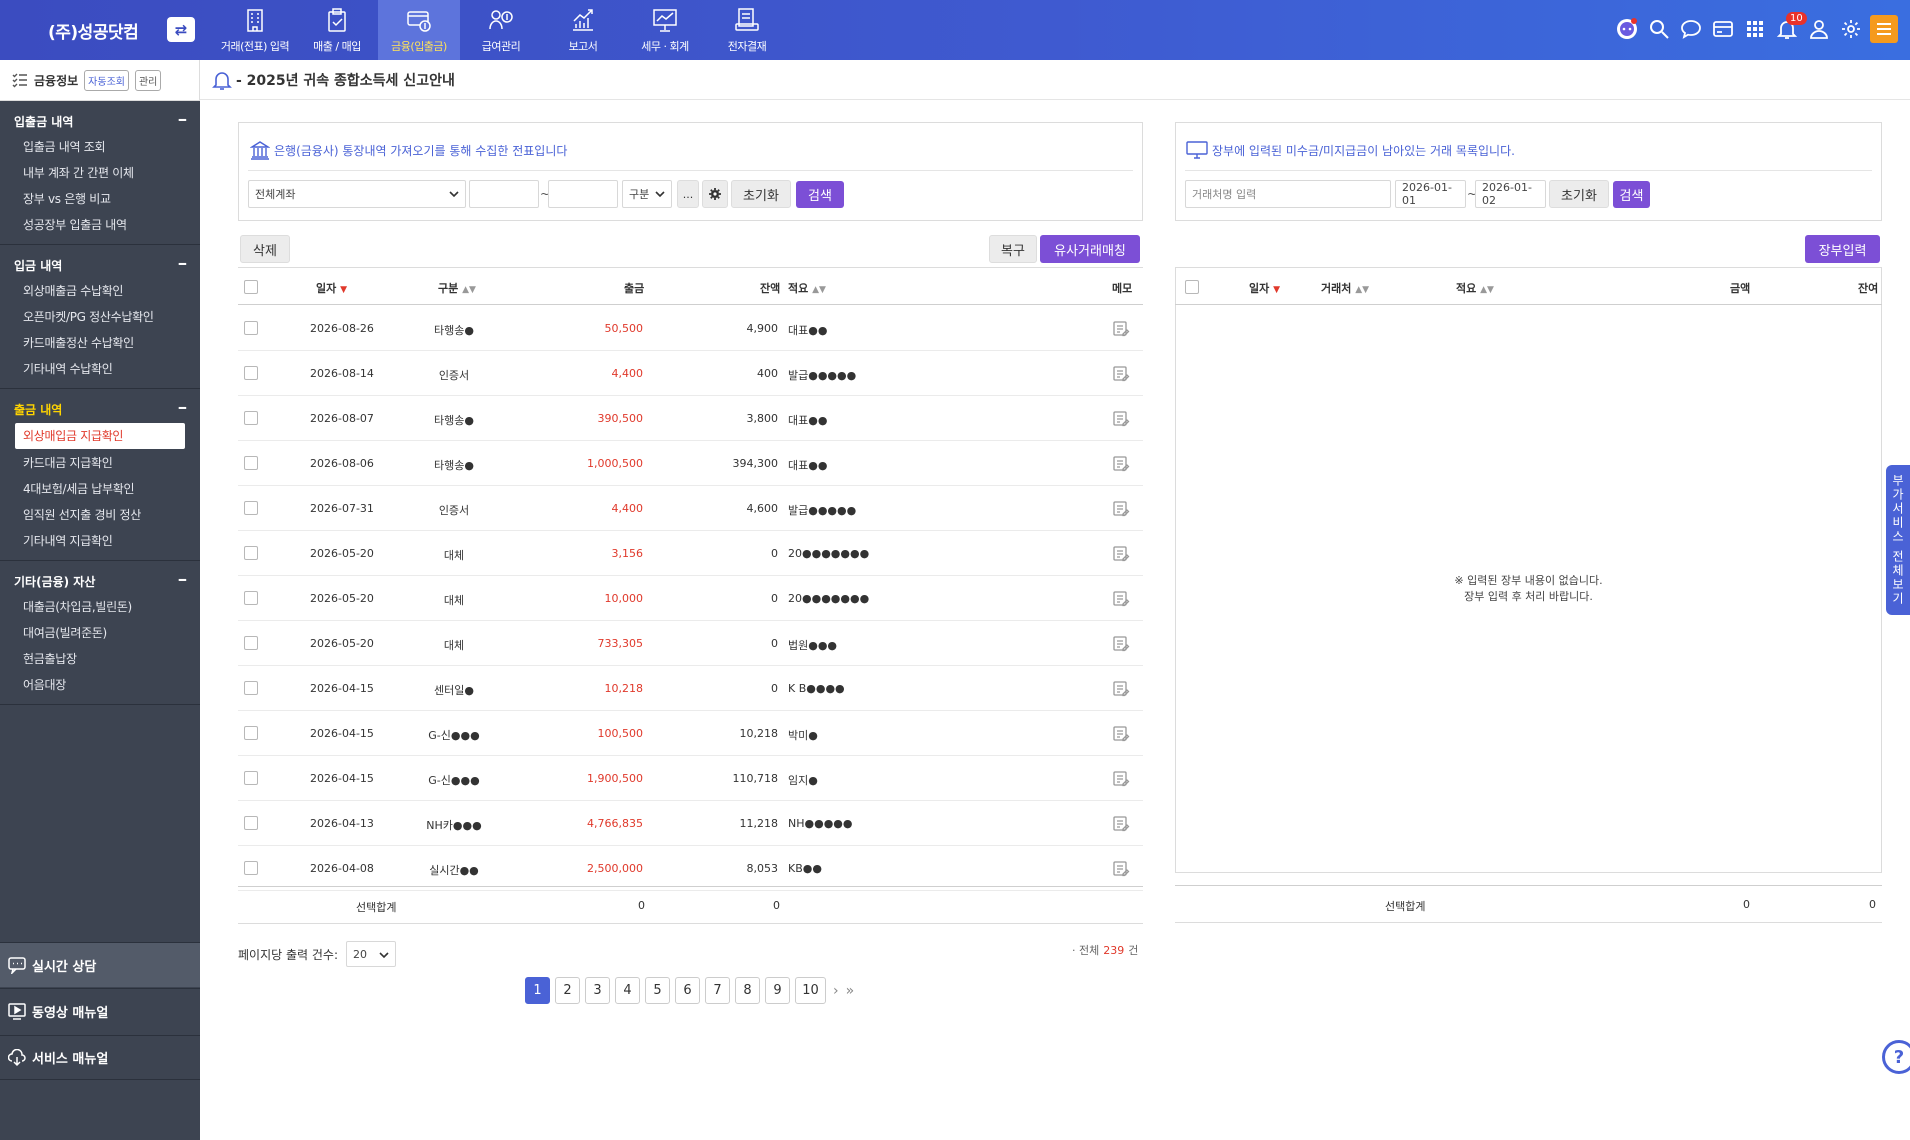  I want to click on col-client: 거래처 ▲▼, so click(1345, 288).